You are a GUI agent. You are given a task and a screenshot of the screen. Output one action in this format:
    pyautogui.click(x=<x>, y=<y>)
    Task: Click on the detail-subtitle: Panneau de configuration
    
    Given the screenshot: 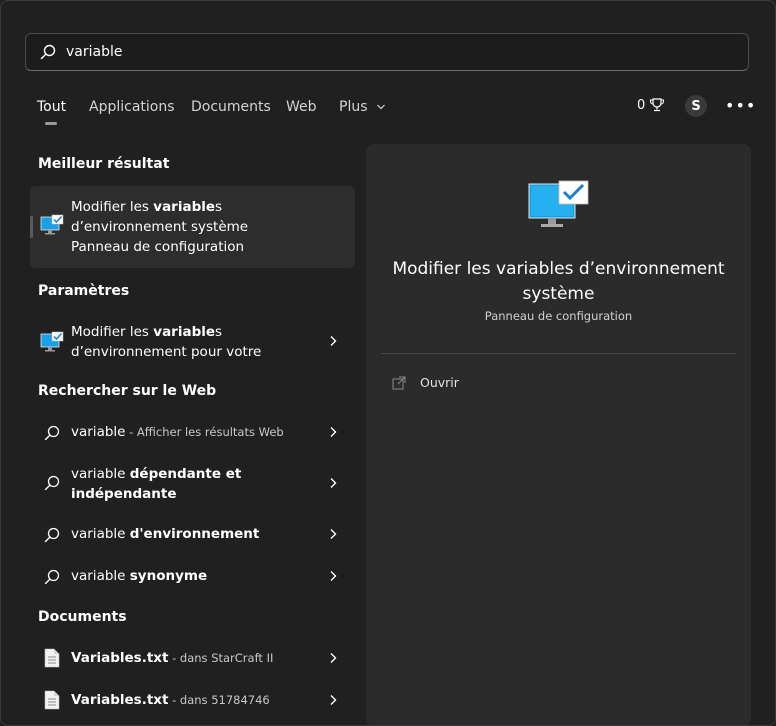 What is the action you would take?
    pyautogui.click(x=558, y=316)
    